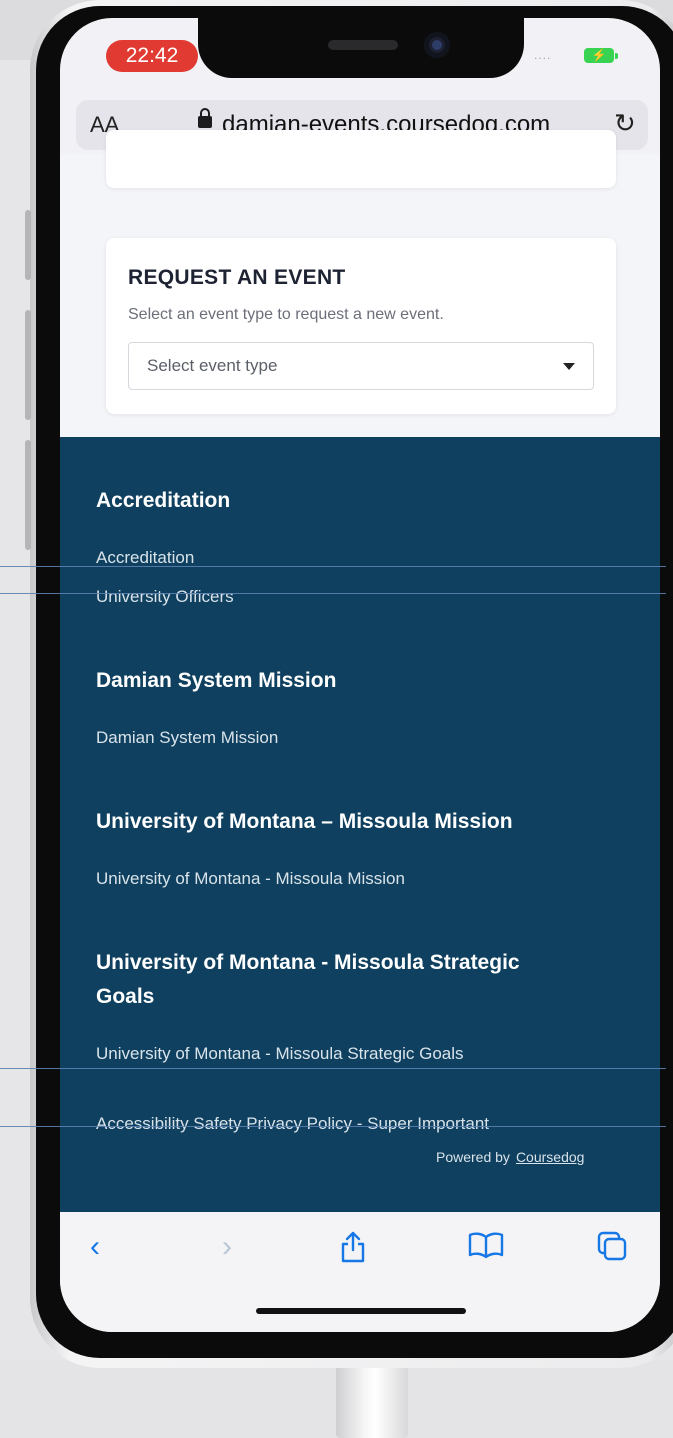 The image size is (673, 1438). What do you see at coordinates (486, 1249) in the screenshot?
I see `bookmarks-icon` at bounding box center [486, 1249].